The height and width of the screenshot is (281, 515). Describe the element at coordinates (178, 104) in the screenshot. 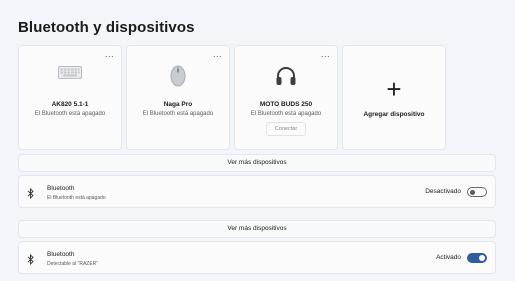

I see `device-name: Naga Pro` at that location.